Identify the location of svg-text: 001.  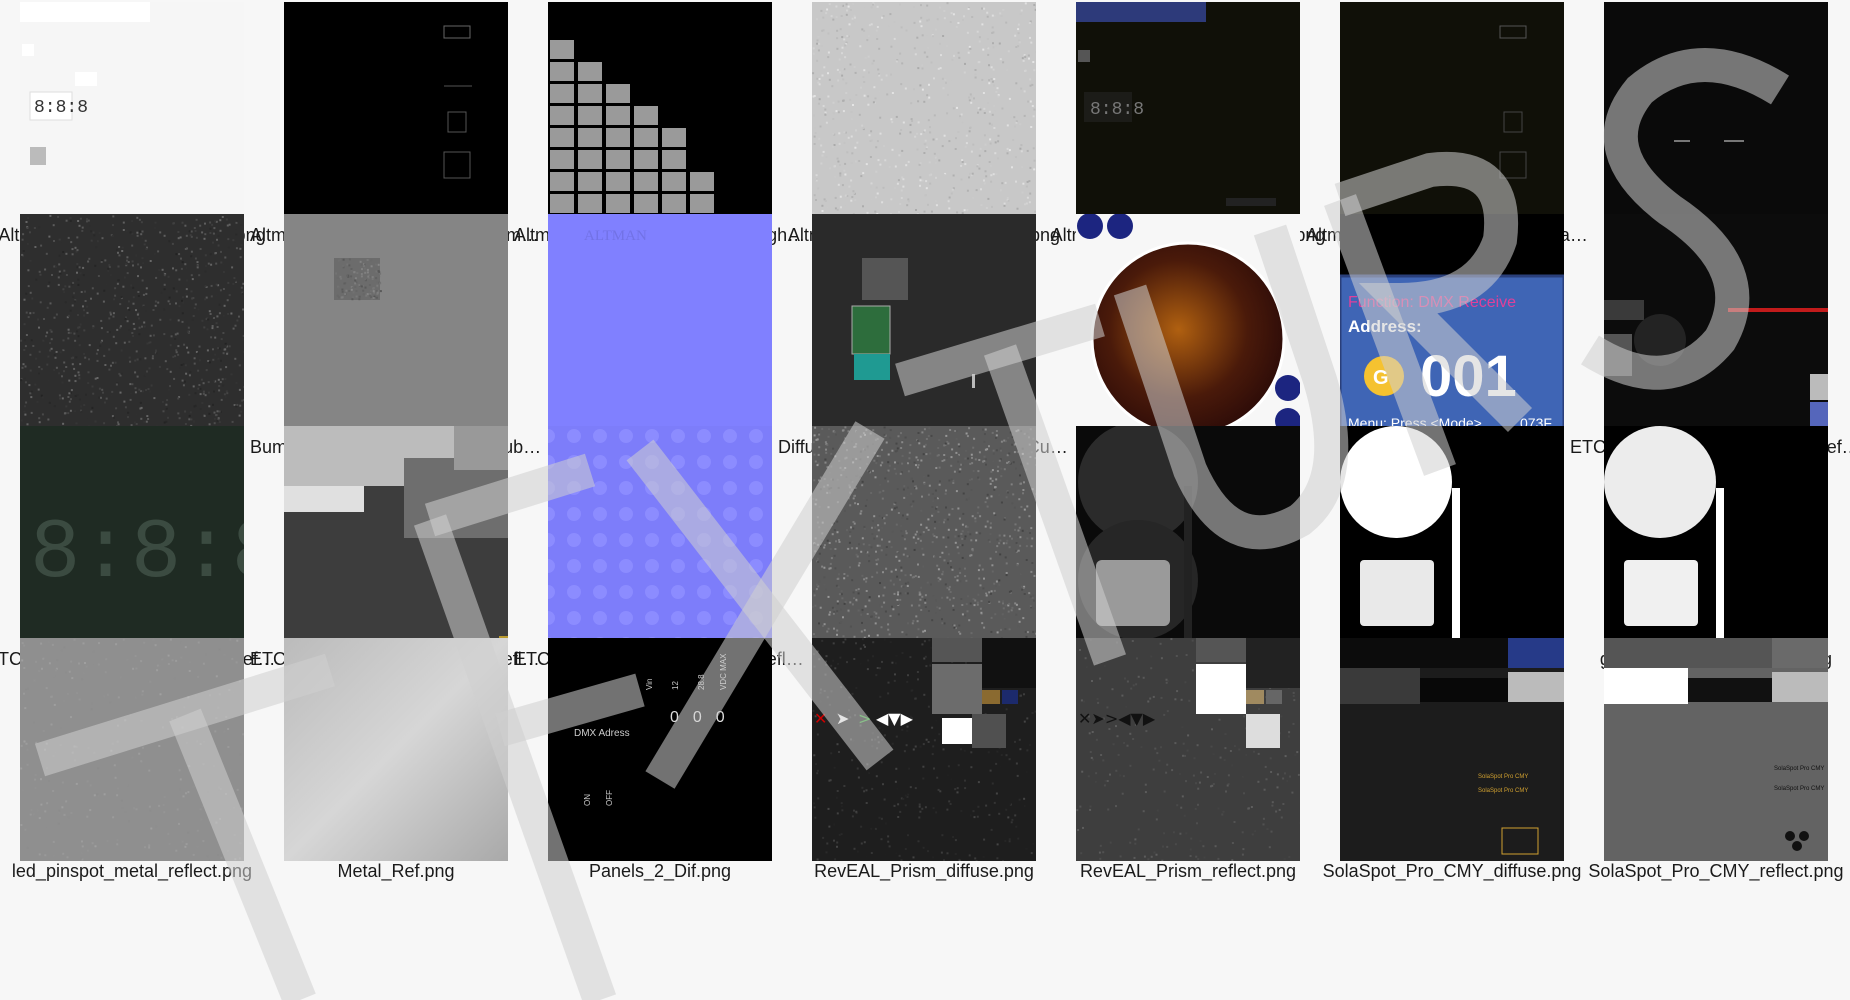
(1468, 376).